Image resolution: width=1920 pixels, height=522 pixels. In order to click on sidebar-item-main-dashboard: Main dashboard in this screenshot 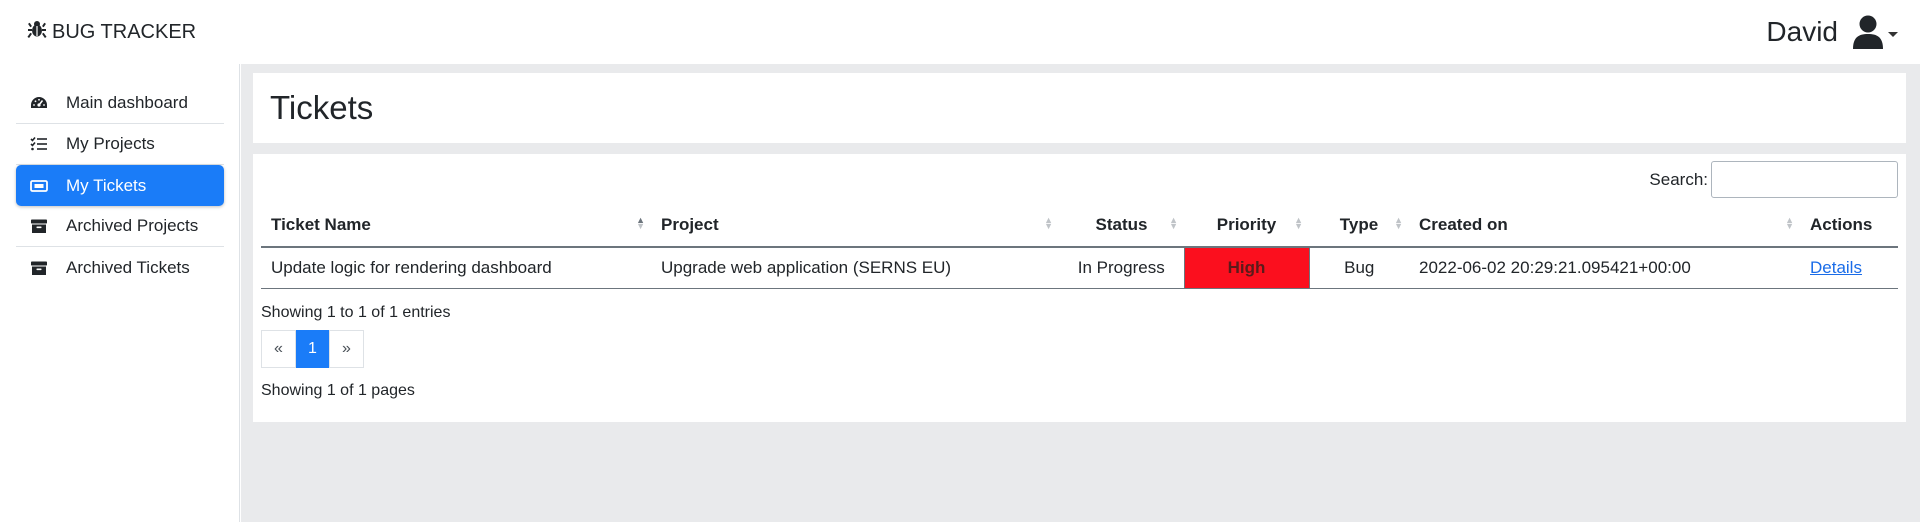, I will do `click(120, 103)`.